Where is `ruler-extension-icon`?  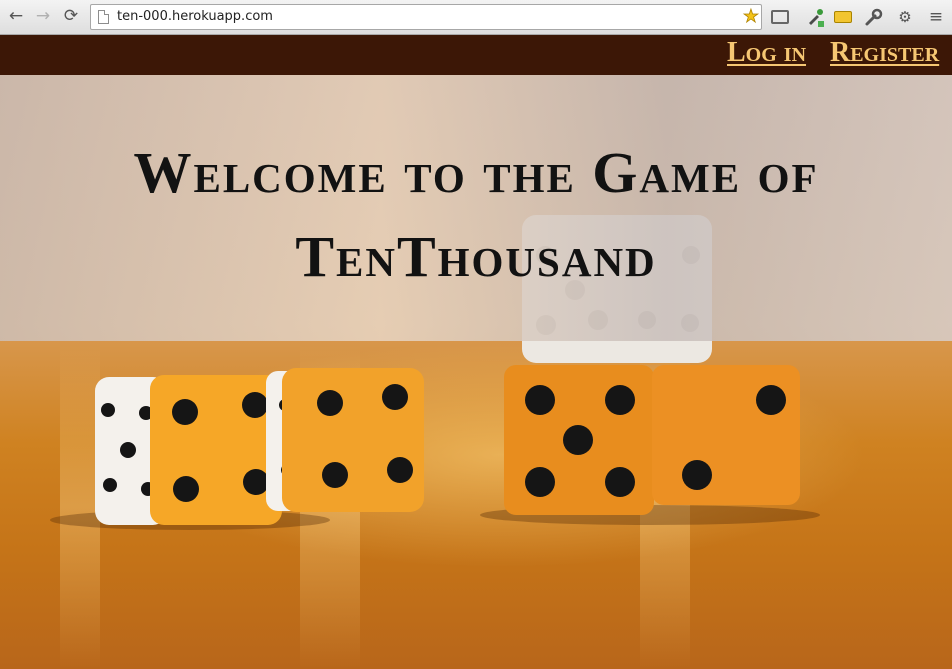
ruler-extension-icon is located at coordinates (843, 17).